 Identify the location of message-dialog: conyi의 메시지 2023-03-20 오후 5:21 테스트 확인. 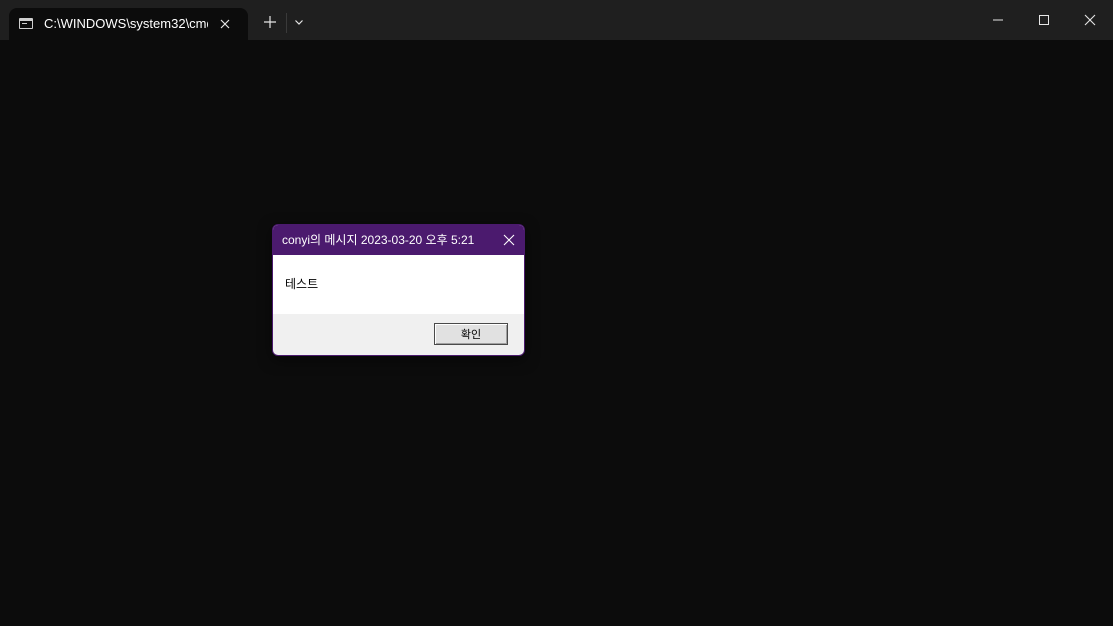
(398, 290).